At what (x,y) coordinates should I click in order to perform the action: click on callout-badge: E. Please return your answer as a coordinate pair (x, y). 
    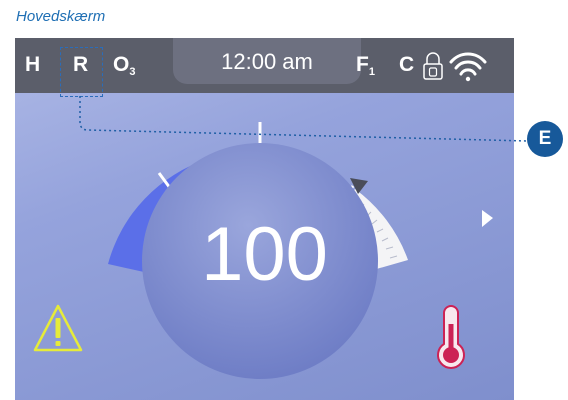
    Looking at the image, I should click on (545, 139).